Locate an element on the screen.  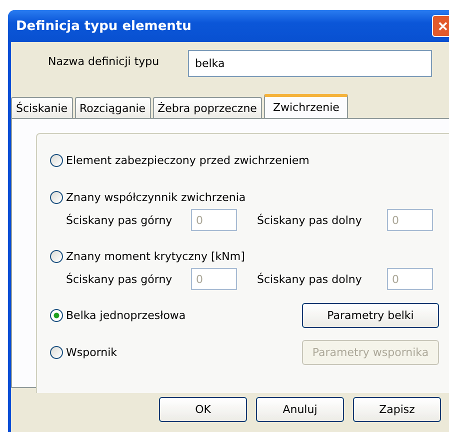
tab: Żebra poprzeczne is located at coordinates (207, 107).